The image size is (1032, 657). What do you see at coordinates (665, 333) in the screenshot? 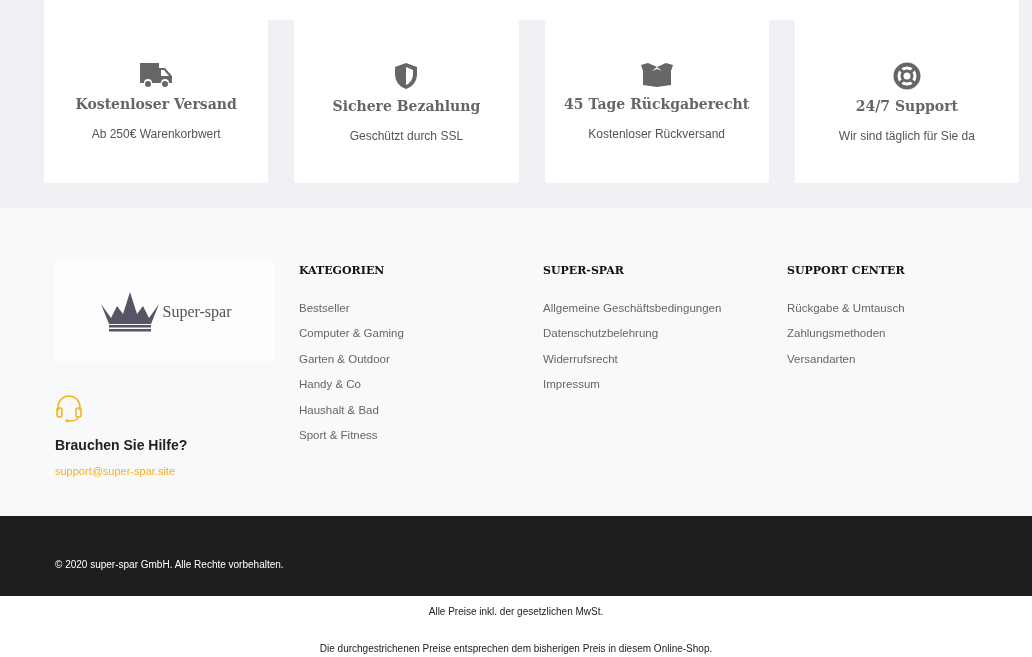
I see `footer-link: Datenschutzbelehrung` at bounding box center [665, 333].